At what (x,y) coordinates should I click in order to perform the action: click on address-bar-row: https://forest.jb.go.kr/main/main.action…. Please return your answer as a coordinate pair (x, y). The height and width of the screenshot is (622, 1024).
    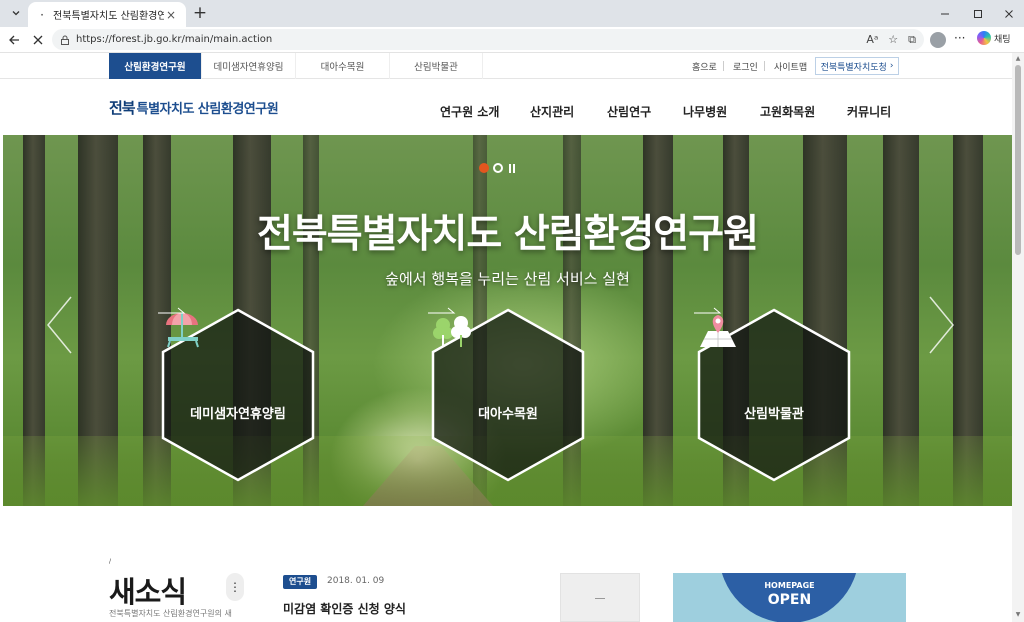
    Looking at the image, I should click on (512, 40).